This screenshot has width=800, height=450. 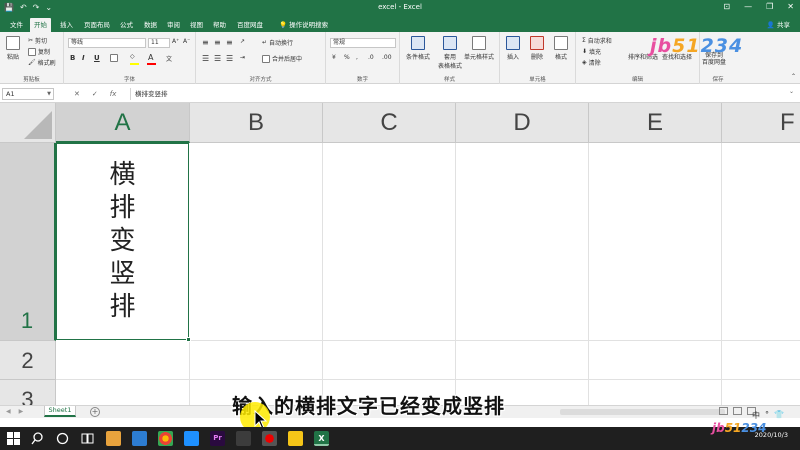 What do you see at coordinates (219, 25) in the screenshot?
I see `tab-help: 帮助` at bounding box center [219, 25].